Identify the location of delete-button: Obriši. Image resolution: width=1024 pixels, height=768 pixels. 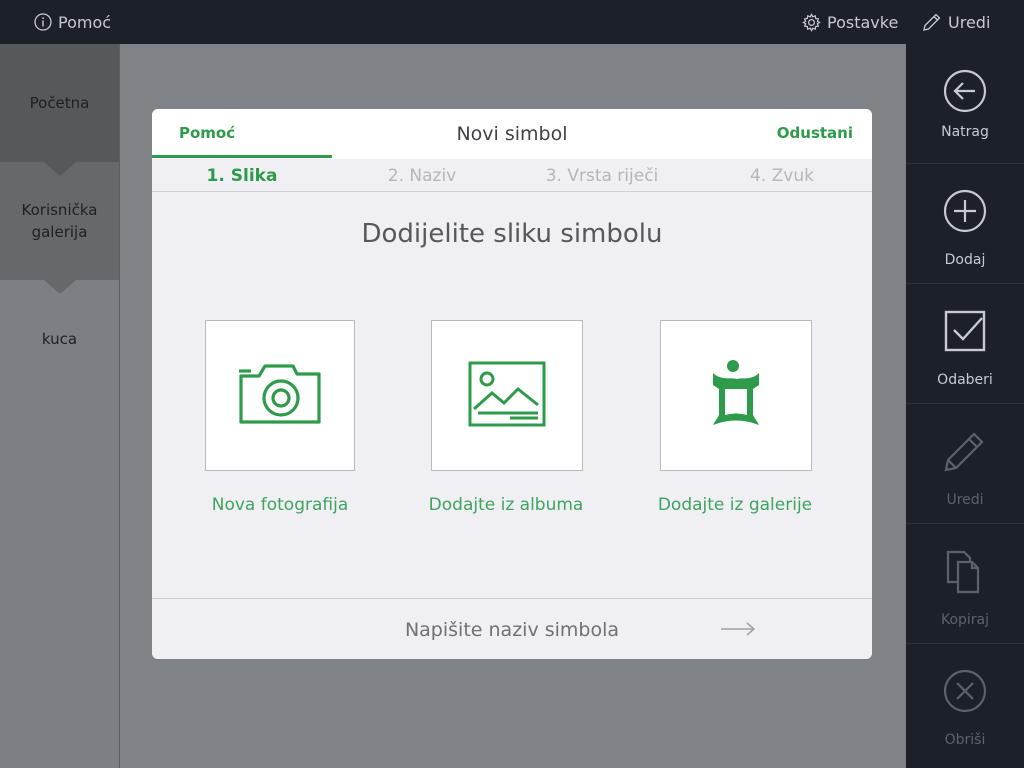
(965, 704).